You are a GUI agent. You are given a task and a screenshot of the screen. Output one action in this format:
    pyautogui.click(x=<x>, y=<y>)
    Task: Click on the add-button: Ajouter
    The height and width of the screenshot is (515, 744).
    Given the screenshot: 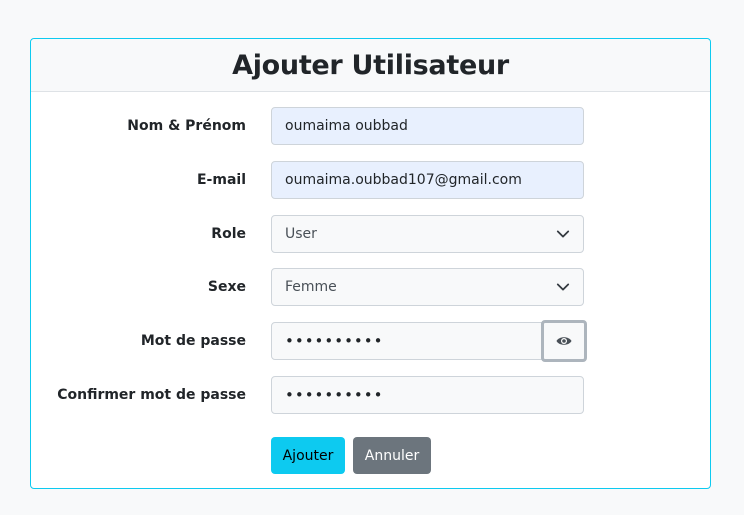 What is the action you would take?
    pyautogui.click(x=308, y=455)
    